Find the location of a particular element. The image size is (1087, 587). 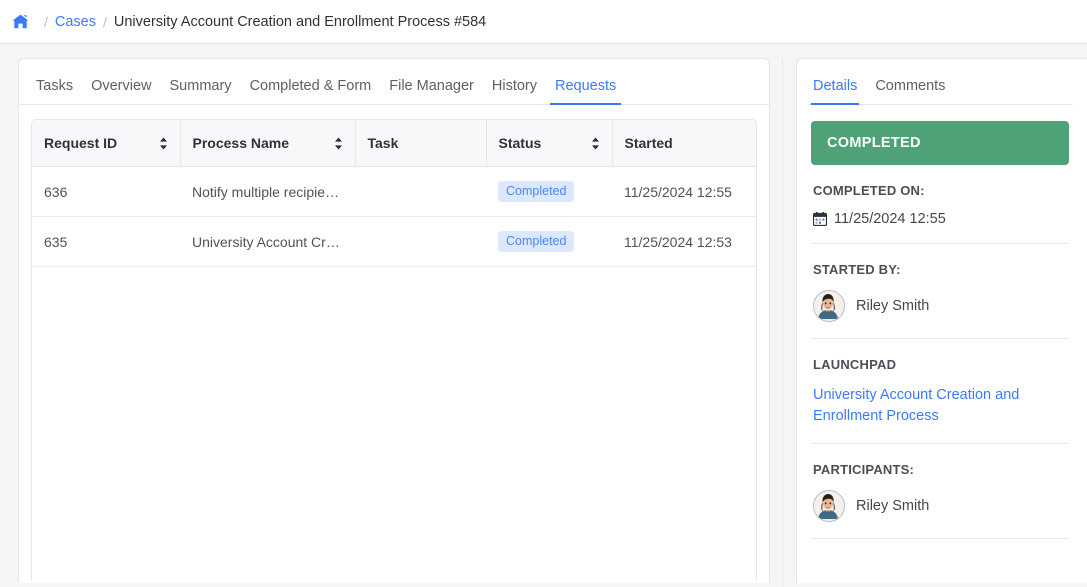

home-icon is located at coordinates (20, 21).